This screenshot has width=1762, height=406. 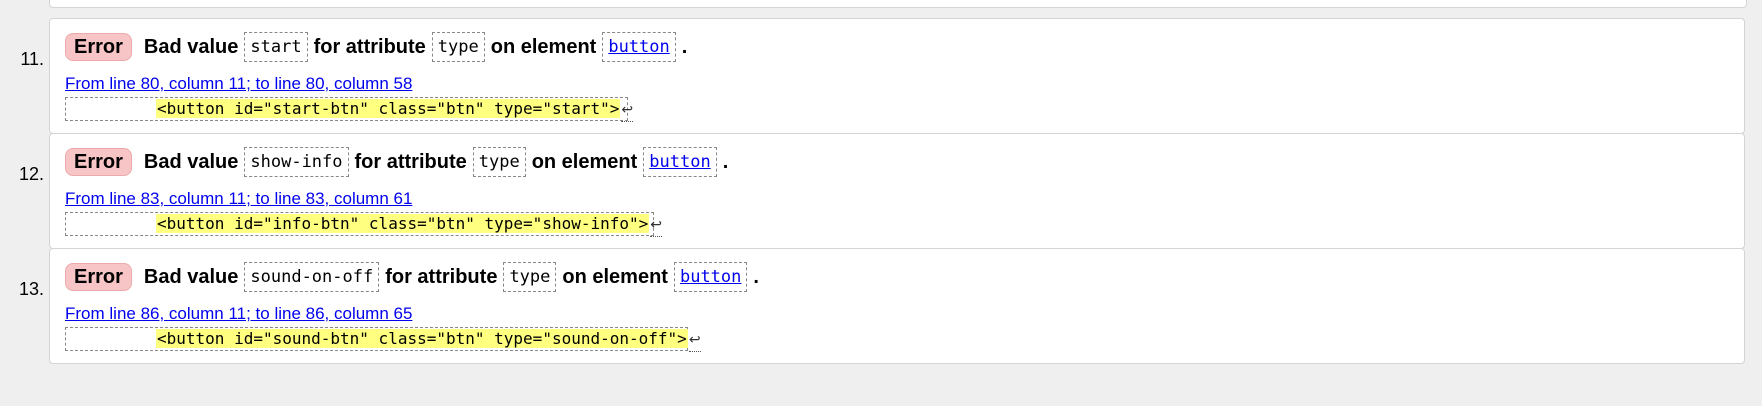 I want to click on entry-number: 13., so click(x=31, y=289).